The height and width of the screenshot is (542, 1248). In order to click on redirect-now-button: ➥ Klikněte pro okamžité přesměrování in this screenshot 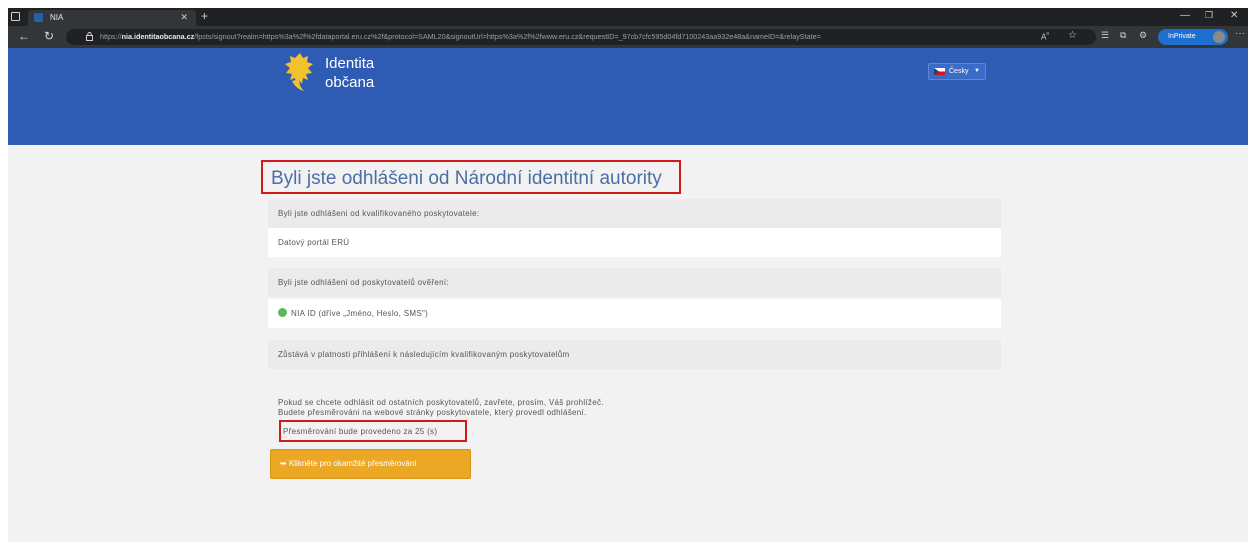, I will do `click(370, 464)`.